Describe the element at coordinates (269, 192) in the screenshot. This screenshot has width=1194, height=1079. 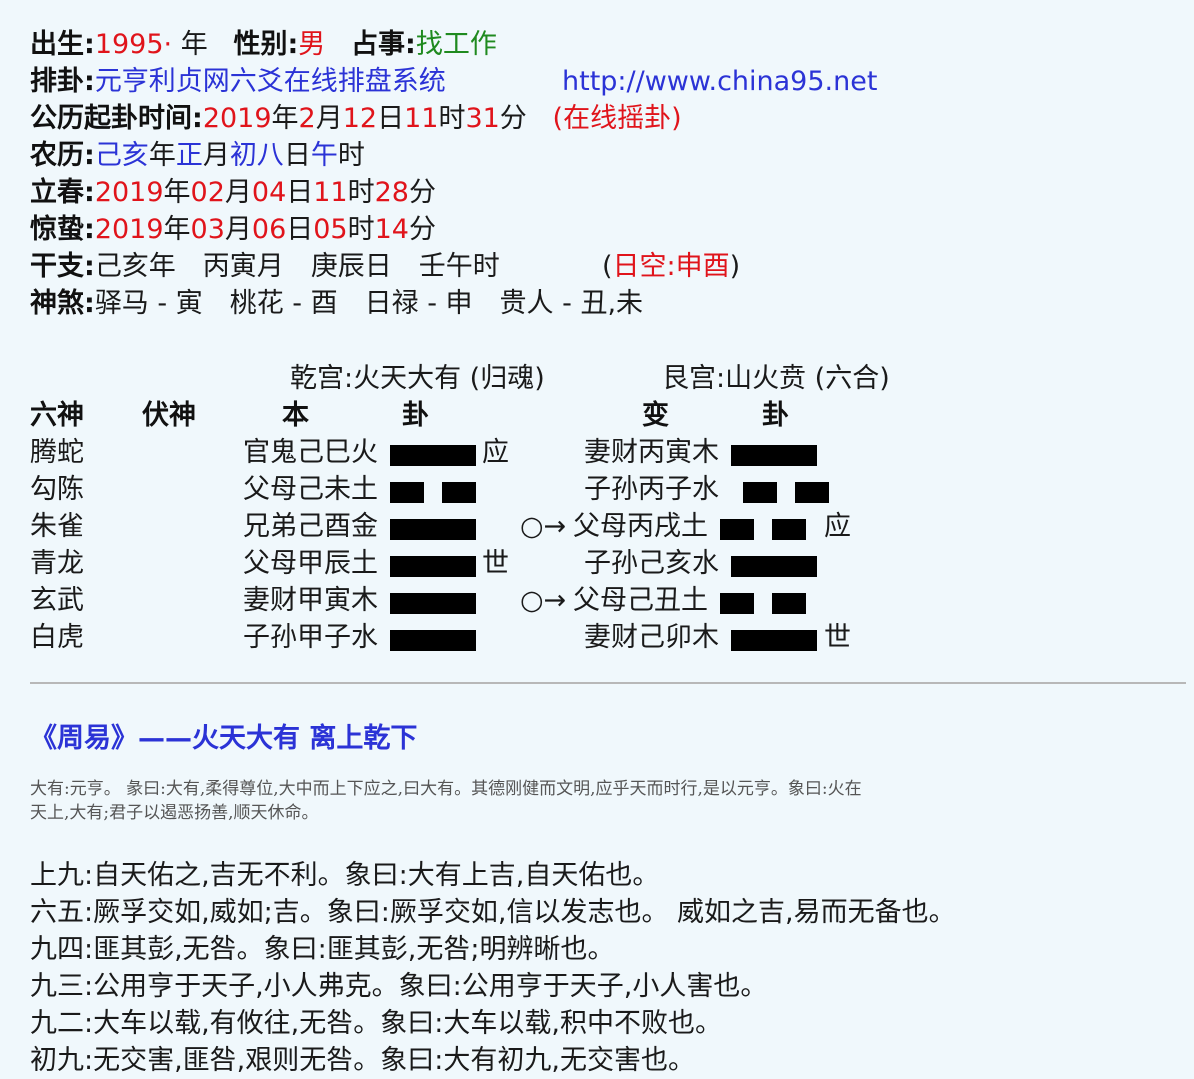
I see `lichun-day: 04` at that location.